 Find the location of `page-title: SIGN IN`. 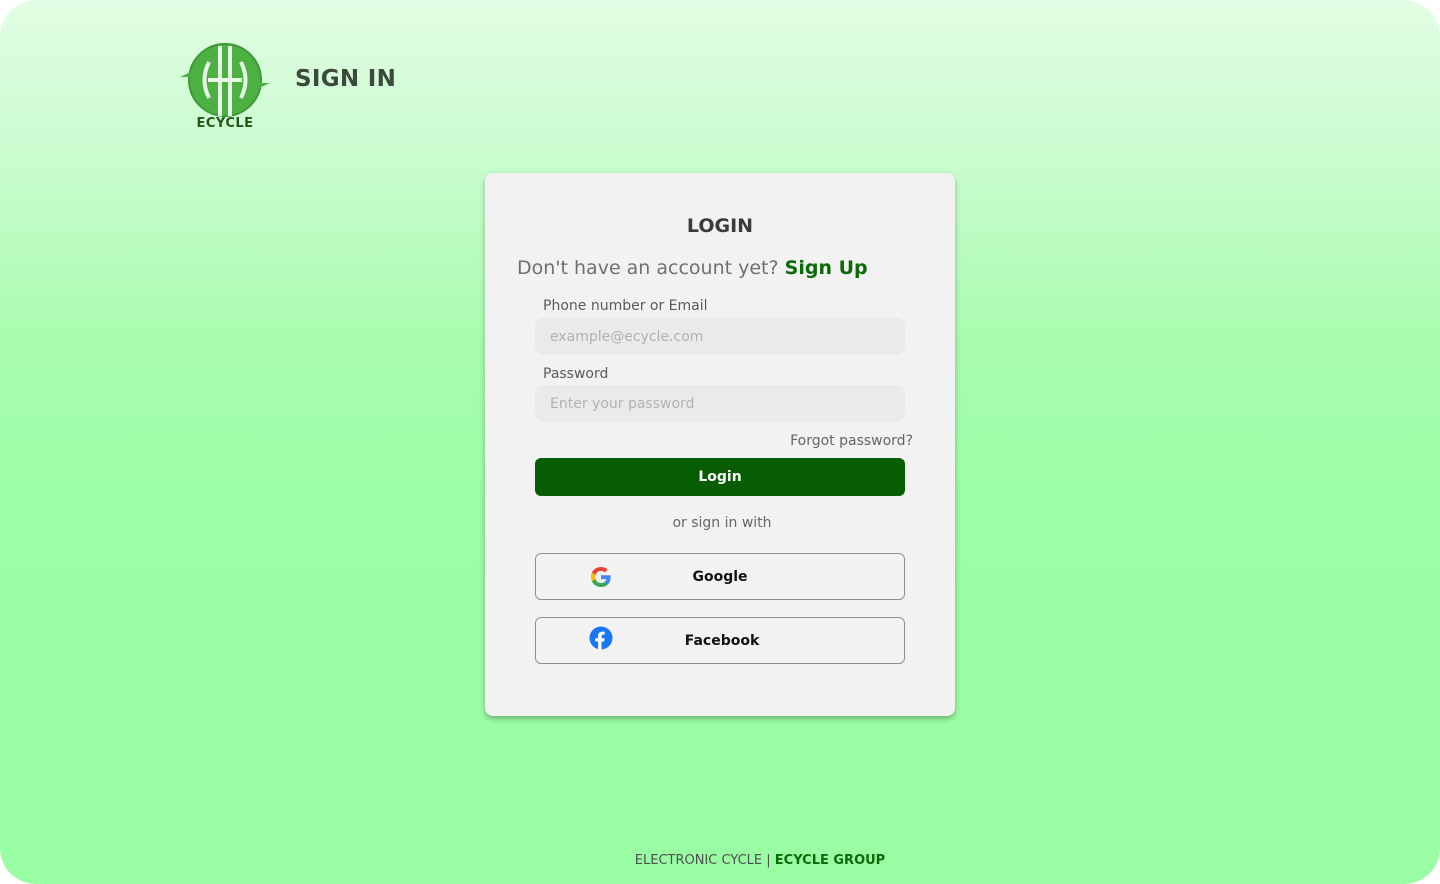

page-title: SIGN IN is located at coordinates (346, 79).